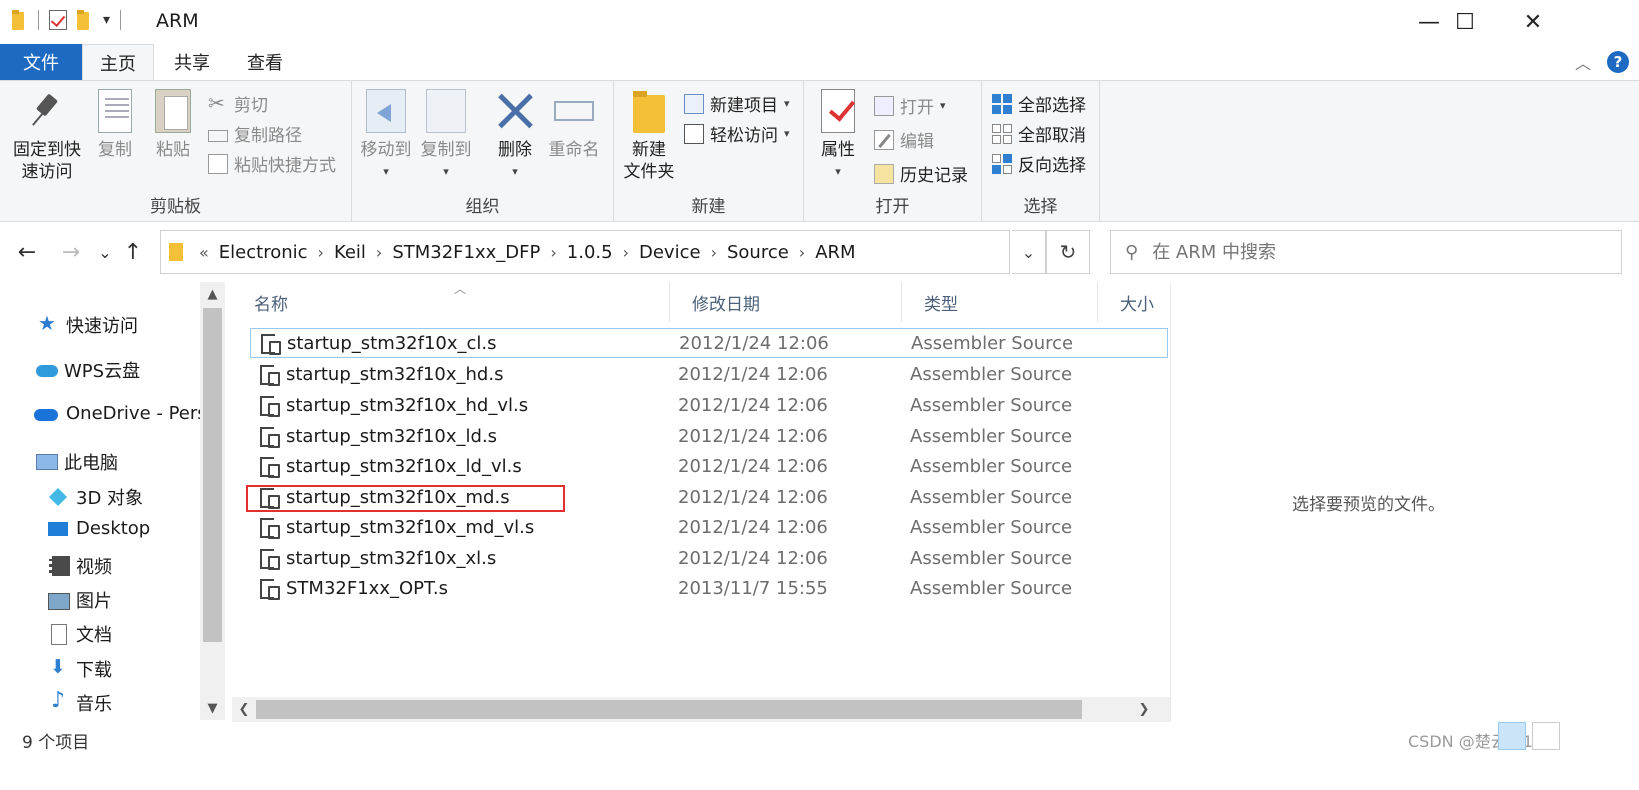 Image resolution: width=1639 pixels, height=790 pixels. What do you see at coordinates (367, 588) in the screenshot?
I see `file-name: STM32F1xx_OPT.s` at bounding box center [367, 588].